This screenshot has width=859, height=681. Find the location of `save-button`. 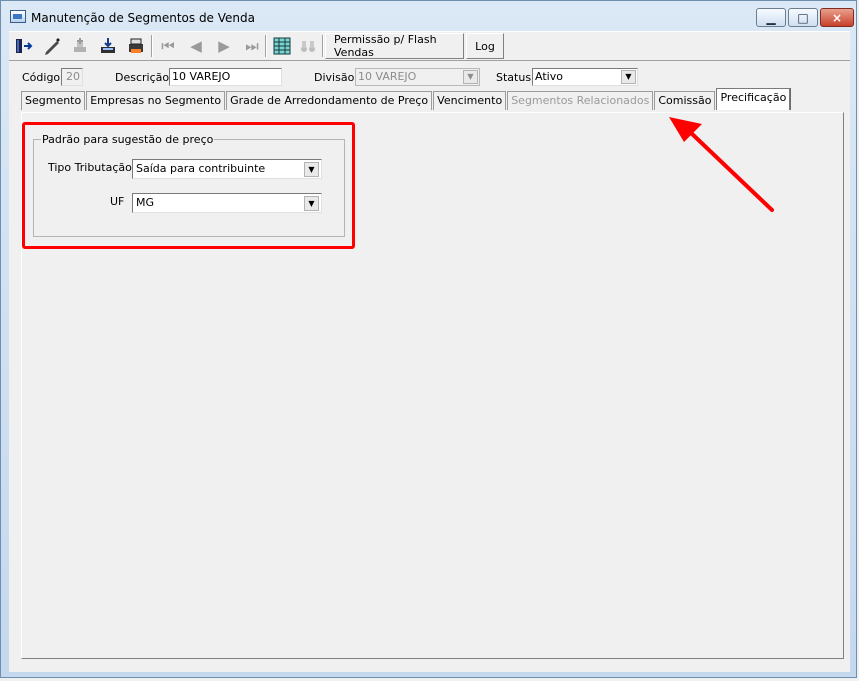

save-button is located at coordinates (108, 46).